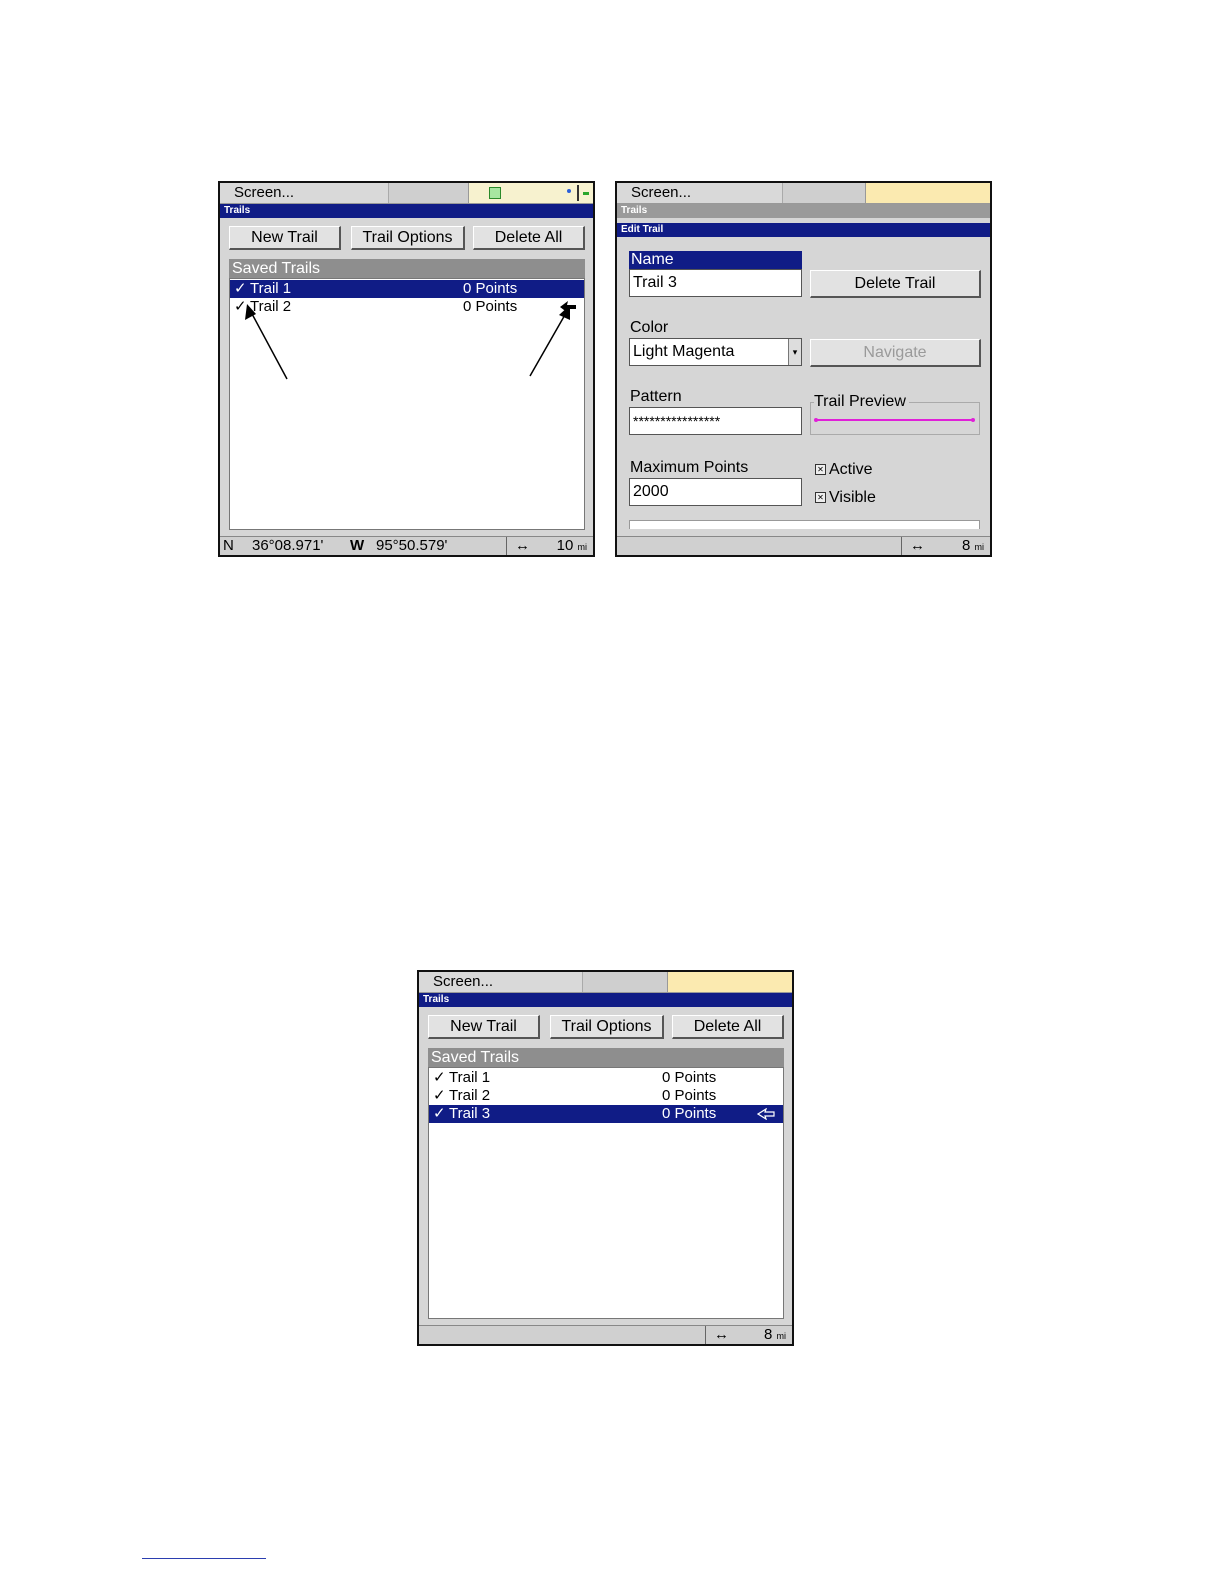 Image resolution: width=1224 pixels, height=1584 pixels. I want to click on trail-row-3: ✓ Trail 3 0 Points, so click(606, 1114).